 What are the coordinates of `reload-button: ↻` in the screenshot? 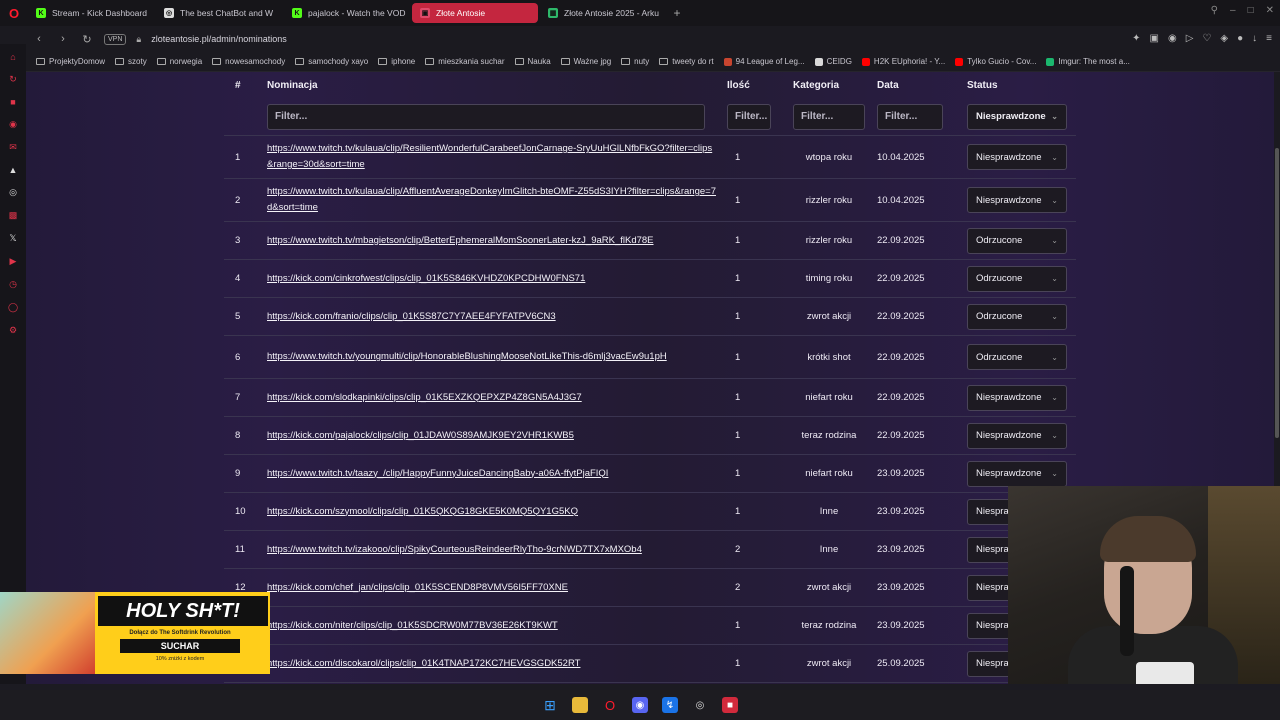 It's located at (87, 39).